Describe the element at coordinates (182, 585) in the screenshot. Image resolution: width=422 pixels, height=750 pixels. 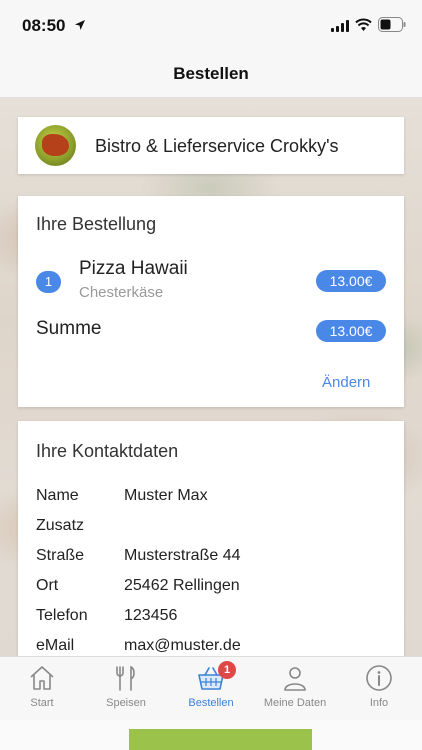
I see `contact-value: 25462 Rellingen` at that location.